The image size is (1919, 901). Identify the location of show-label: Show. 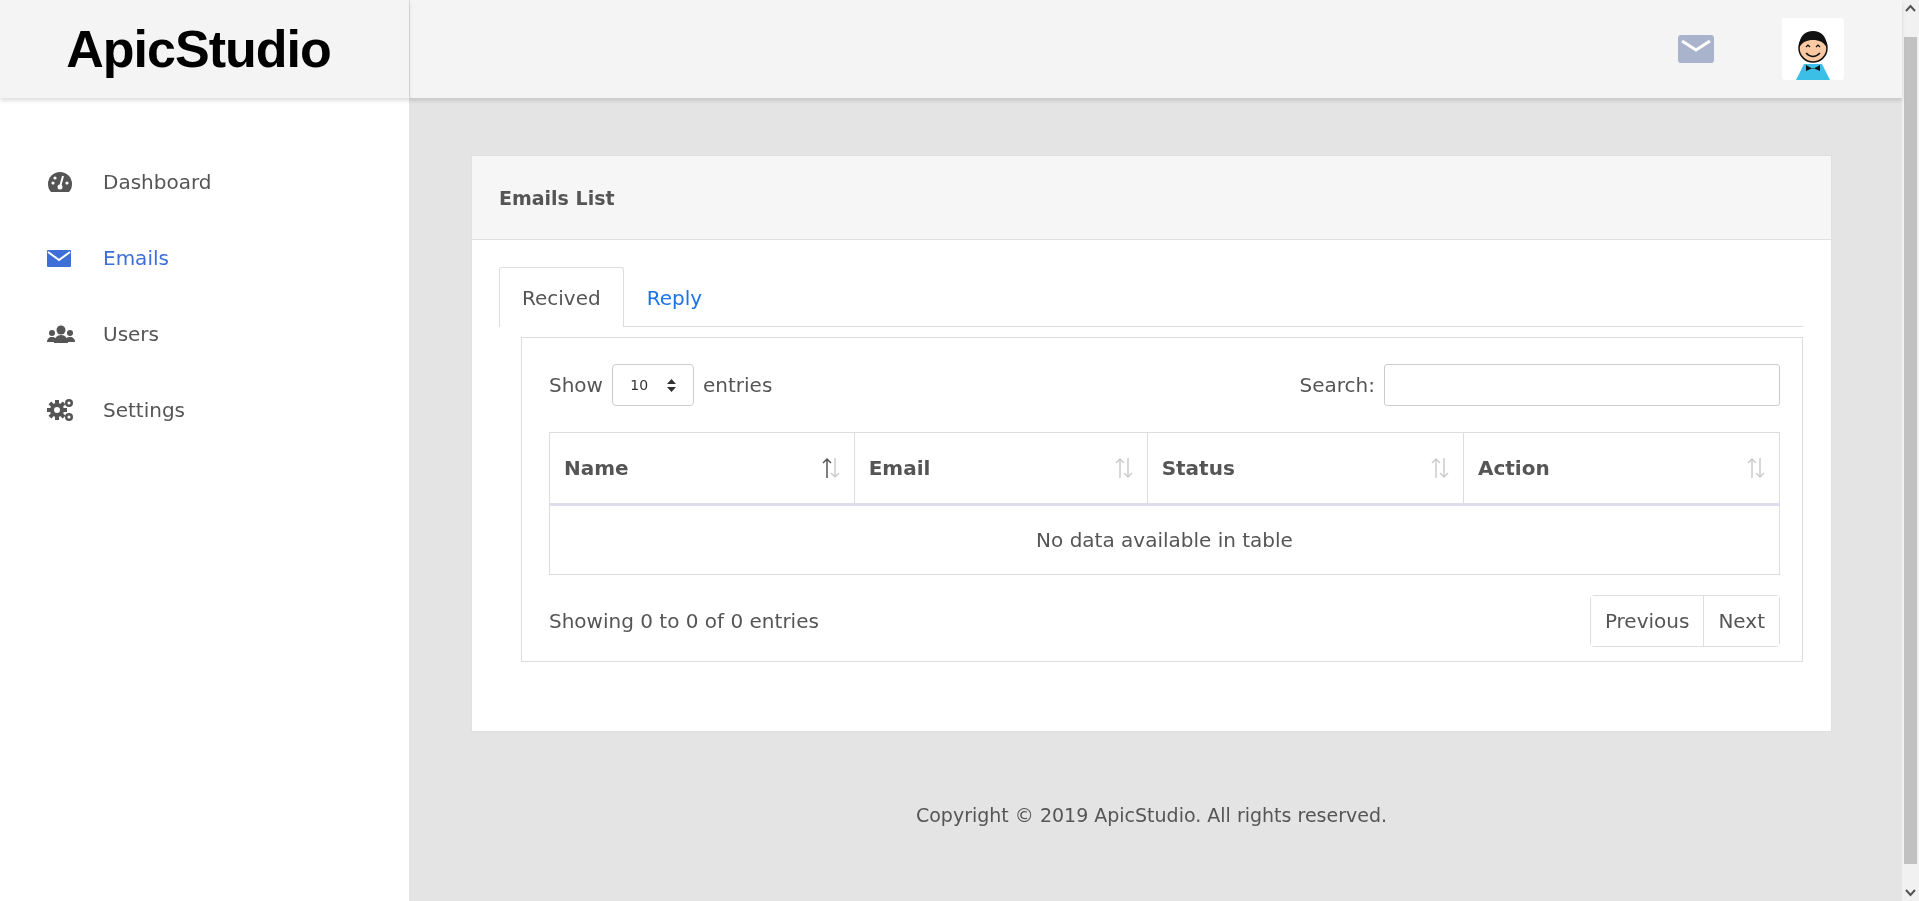
(576, 385).